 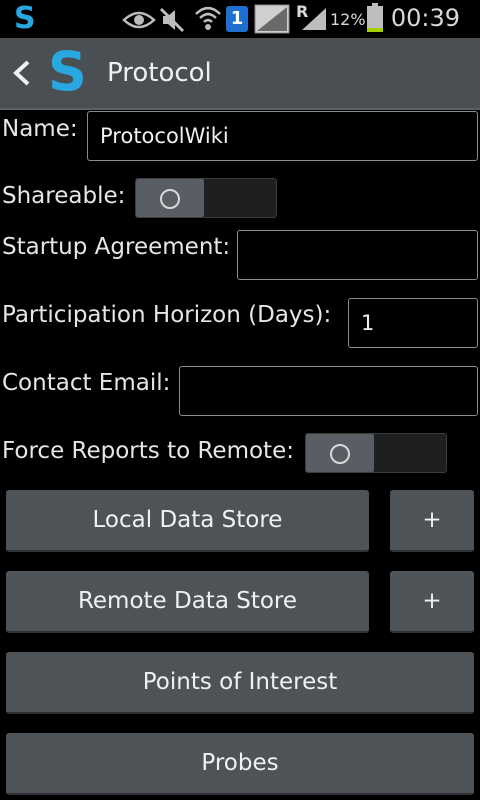 I want to click on clock: 00:39, so click(x=425, y=18).